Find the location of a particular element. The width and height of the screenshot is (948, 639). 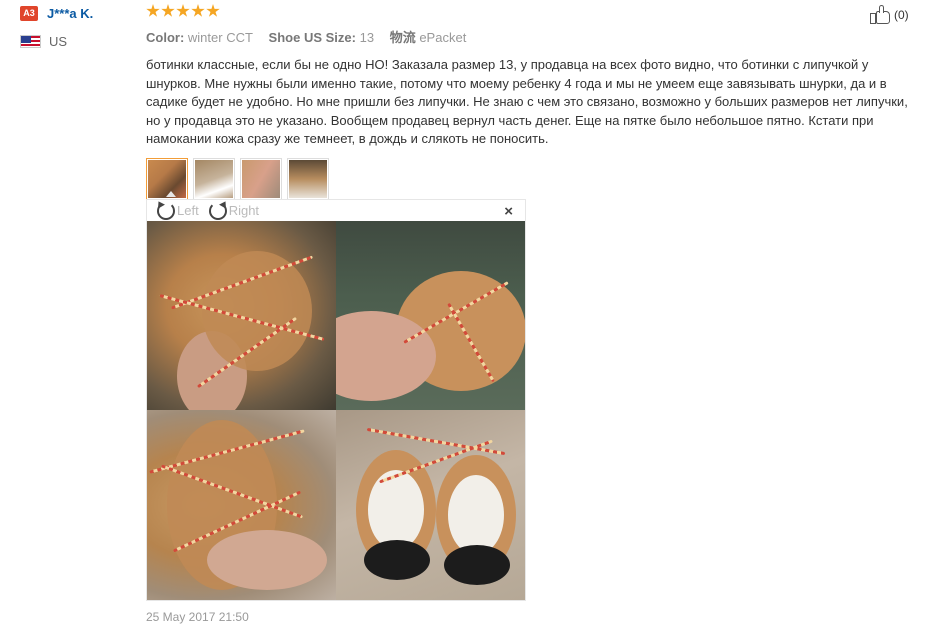

close-icon: × is located at coordinates (508, 211).